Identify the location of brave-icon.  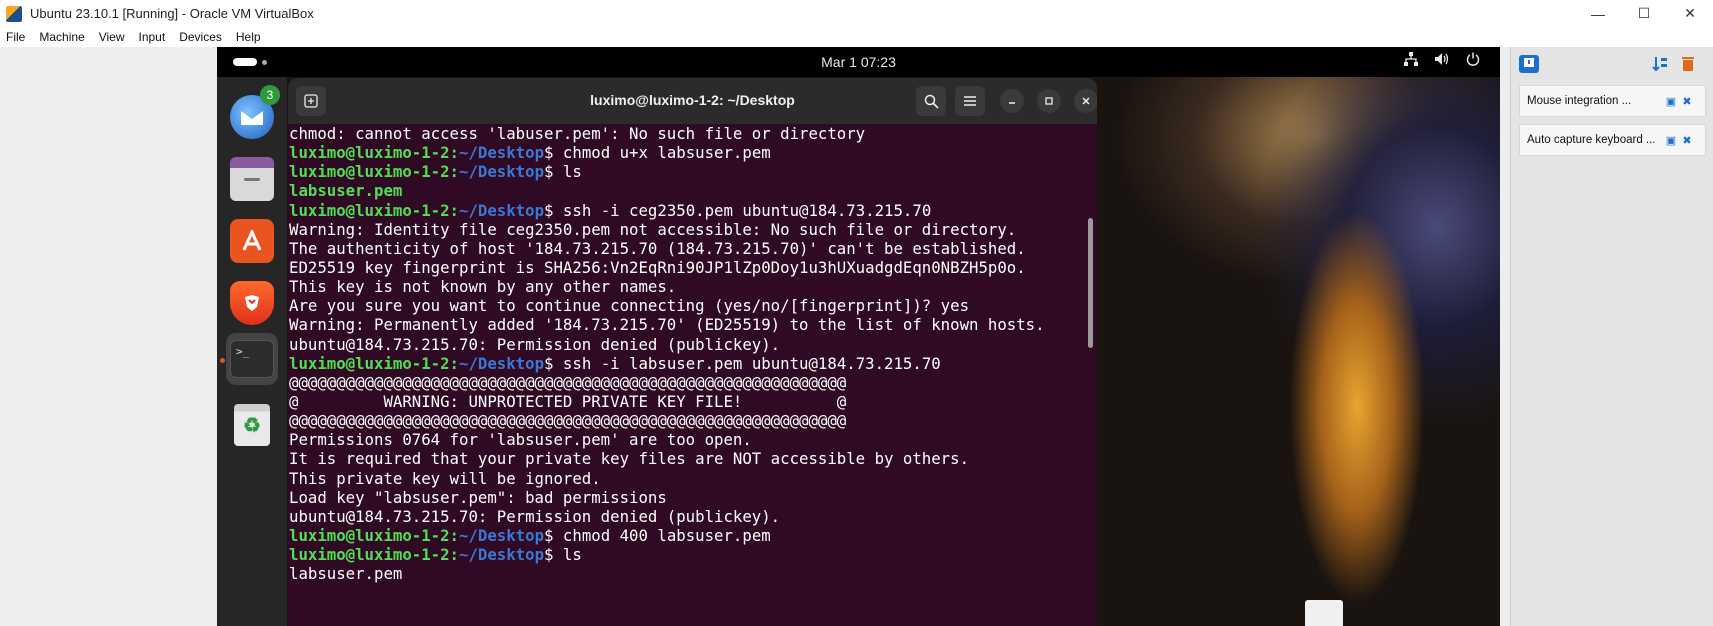
(252, 303).